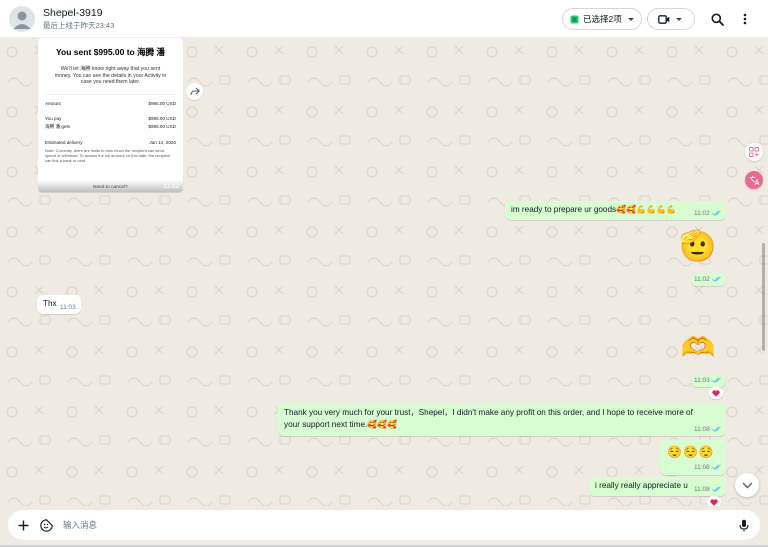 The width and height of the screenshot is (768, 547). I want to click on grid-icon, so click(754, 152).